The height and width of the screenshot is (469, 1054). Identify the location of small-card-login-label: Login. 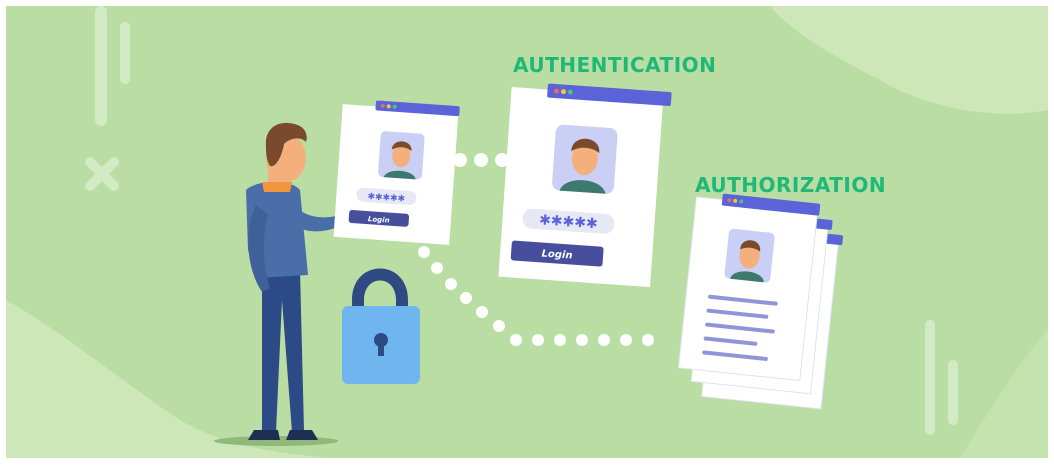
(379, 219).